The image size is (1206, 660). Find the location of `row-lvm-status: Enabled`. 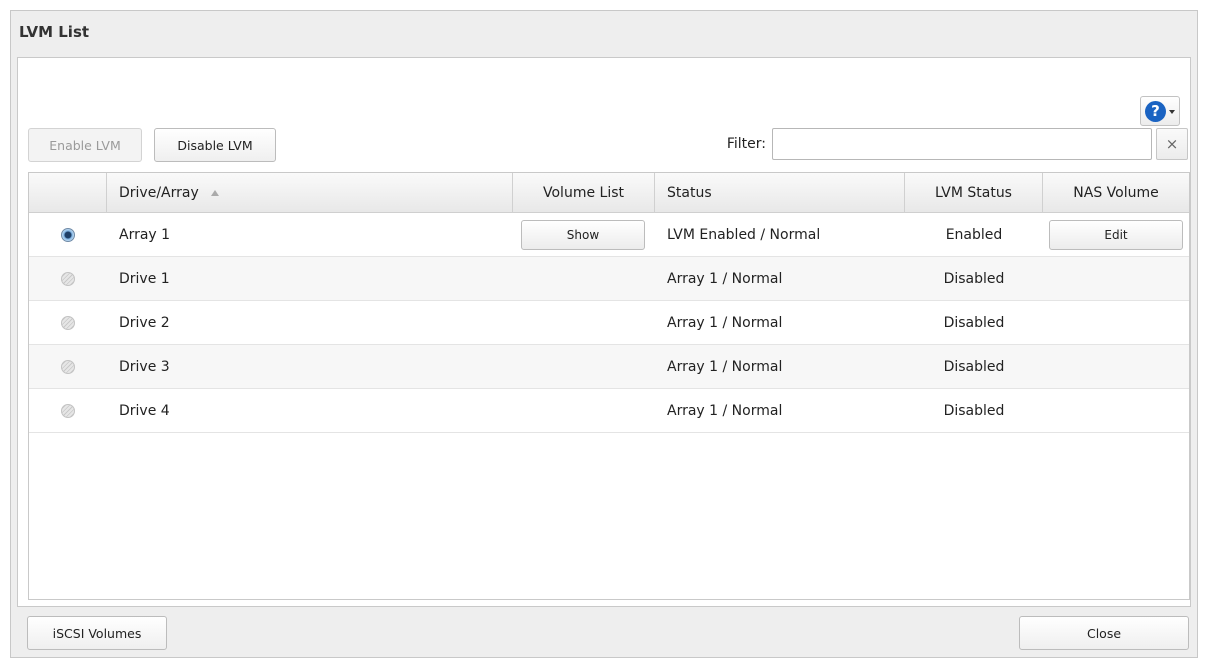

row-lvm-status: Enabled is located at coordinates (974, 235).